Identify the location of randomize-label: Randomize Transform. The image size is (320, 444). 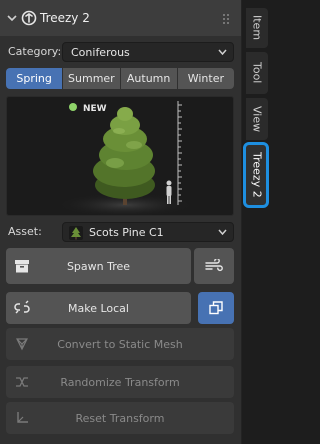
(120, 382).